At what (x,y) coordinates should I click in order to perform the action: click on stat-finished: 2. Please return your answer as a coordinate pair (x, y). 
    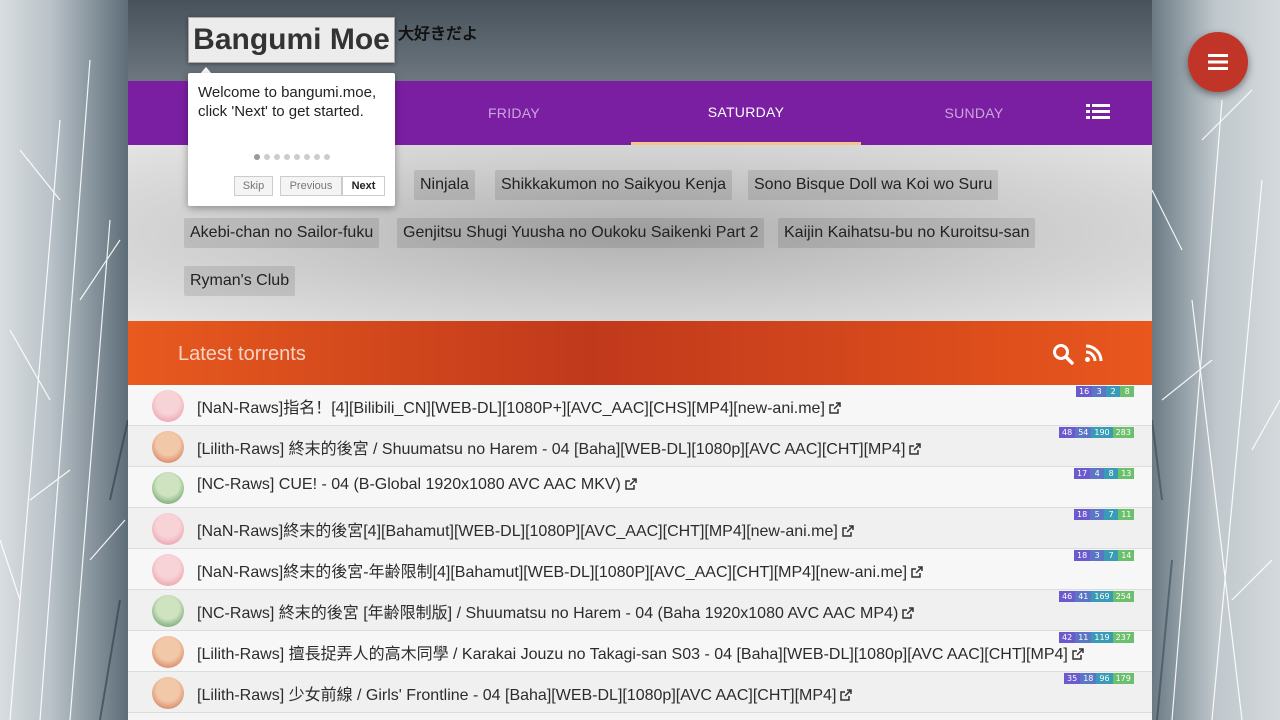
    Looking at the image, I should click on (1113, 391).